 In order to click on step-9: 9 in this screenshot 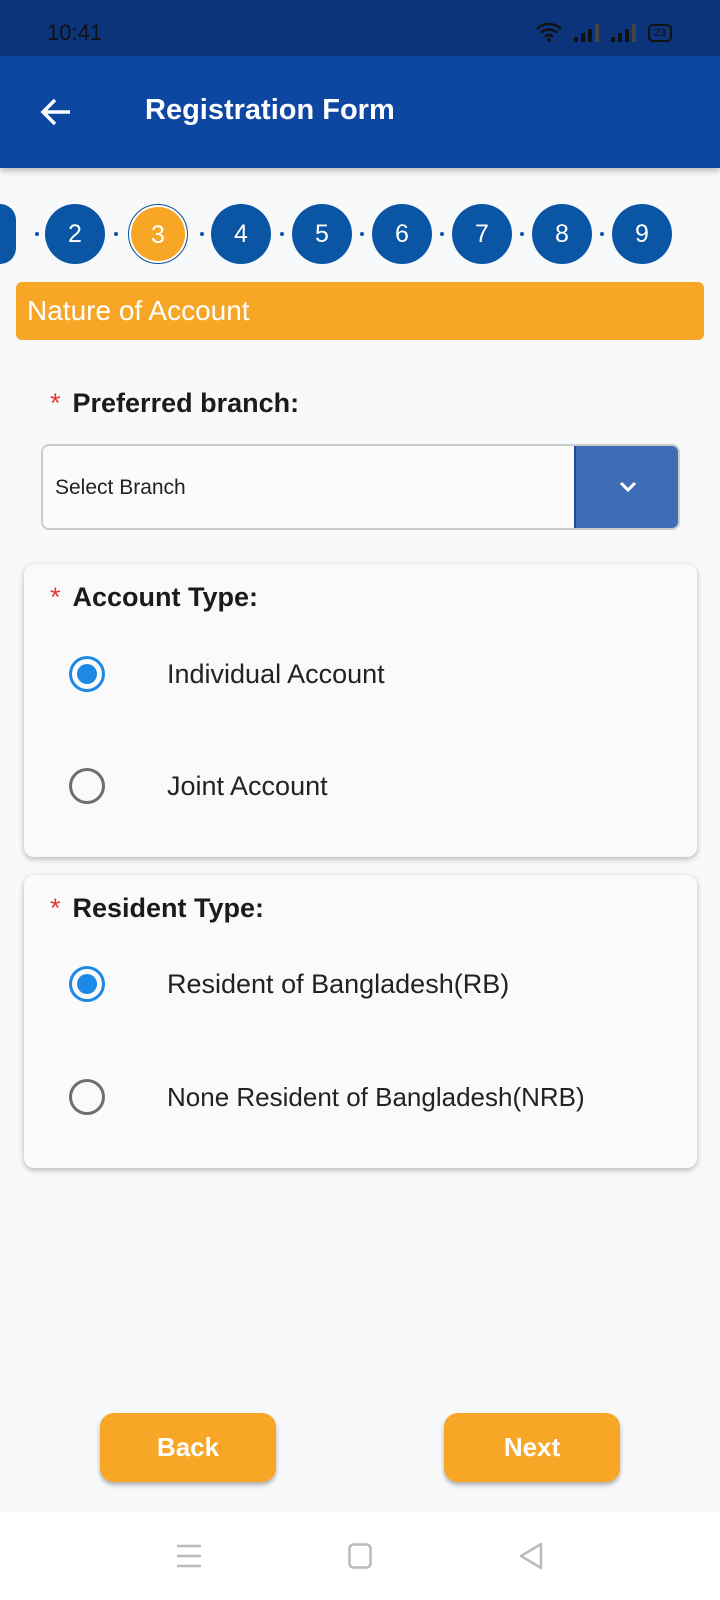, I will do `click(642, 234)`.